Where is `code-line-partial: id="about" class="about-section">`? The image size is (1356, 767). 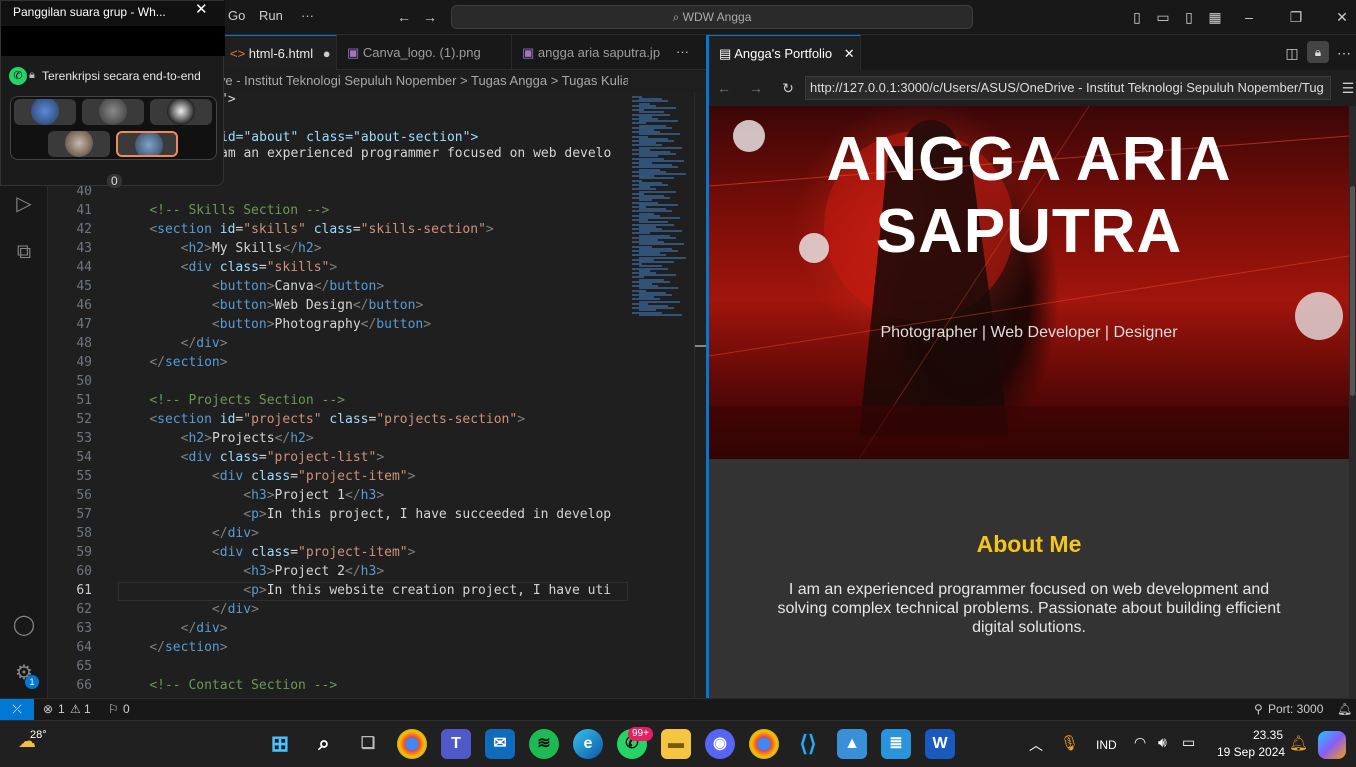
code-line-partial: id="about" class="about-section"> is located at coordinates (349, 137).